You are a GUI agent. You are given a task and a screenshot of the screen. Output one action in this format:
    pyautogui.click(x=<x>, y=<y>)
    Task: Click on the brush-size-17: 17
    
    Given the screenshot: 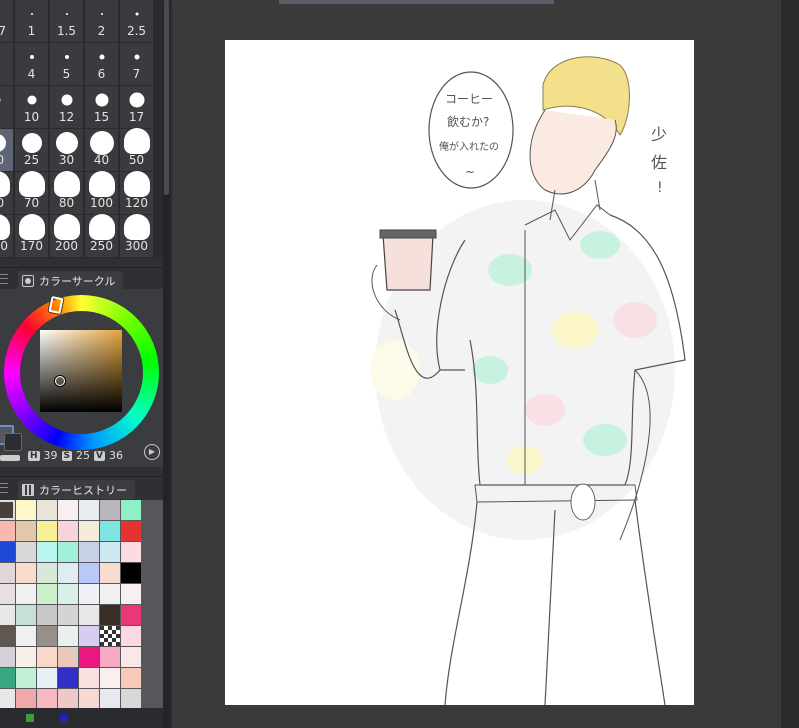 What is the action you would take?
    pyautogui.click(x=137, y=107)
    